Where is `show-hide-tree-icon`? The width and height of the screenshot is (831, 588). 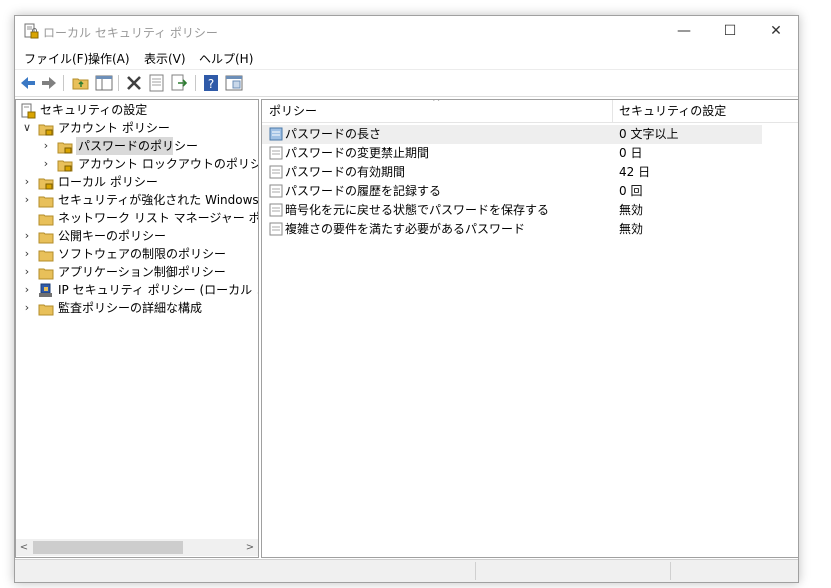
show-hide-tree-icon is located at coordinates (104, 83).